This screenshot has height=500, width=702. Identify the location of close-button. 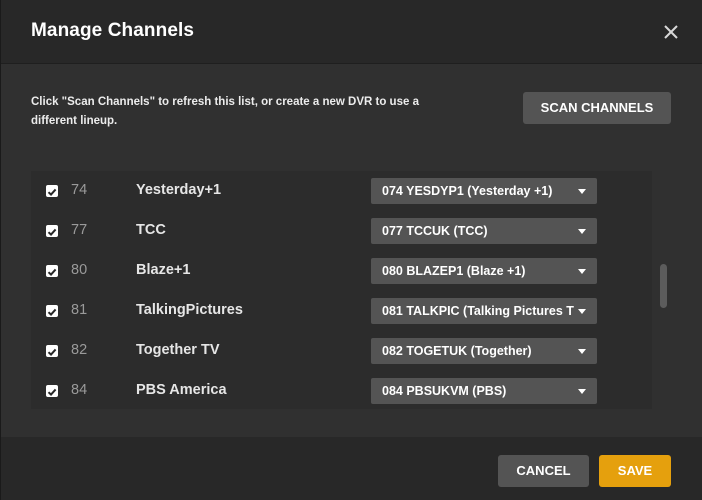
(671, 32).